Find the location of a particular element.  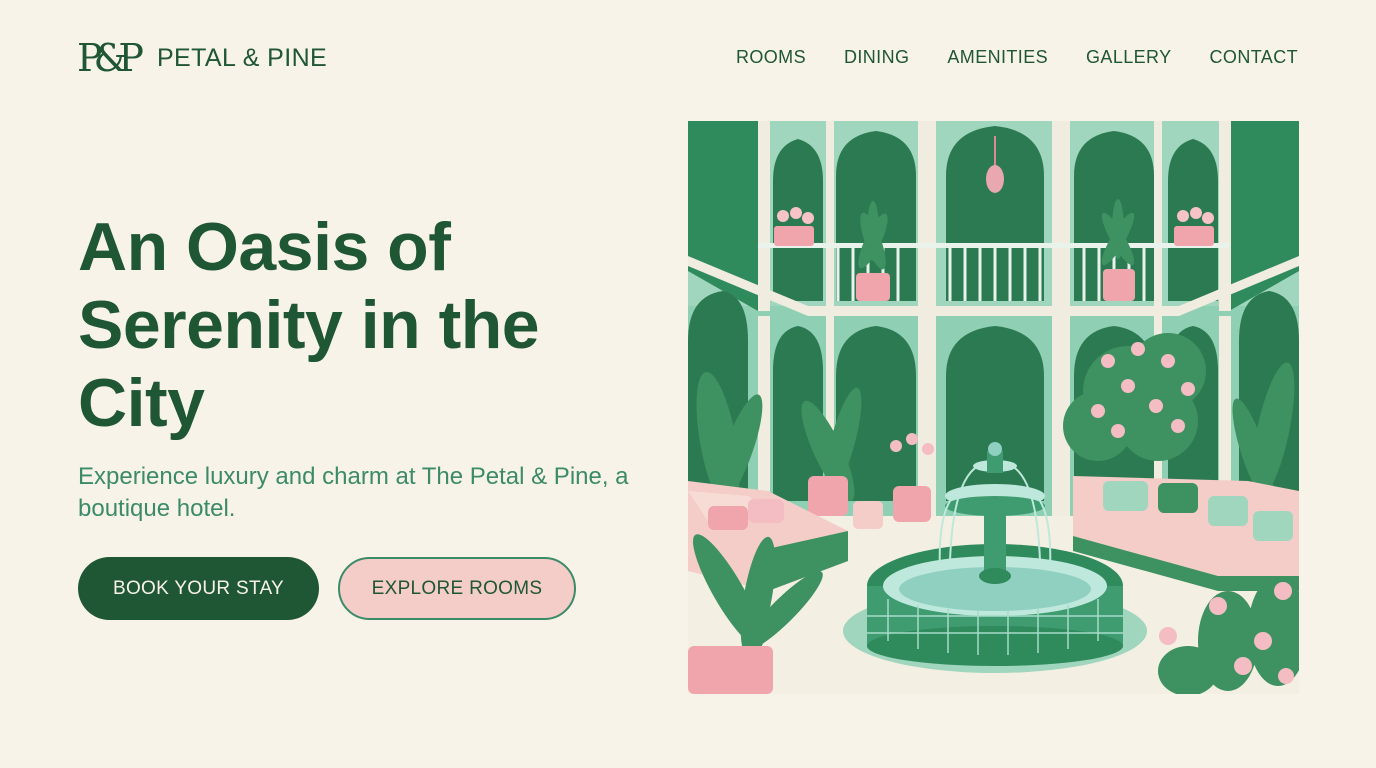

main-nav: ROOMS DINING AMENITIES GALLERY CONTACT is located at coordinates (1017, 57).